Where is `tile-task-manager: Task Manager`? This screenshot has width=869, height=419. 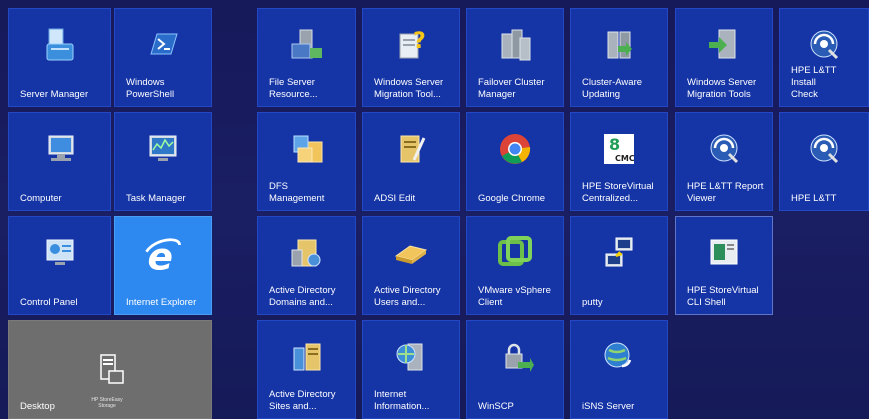
tile-task-manager: Task Manager is located at coordinates (163, 161).